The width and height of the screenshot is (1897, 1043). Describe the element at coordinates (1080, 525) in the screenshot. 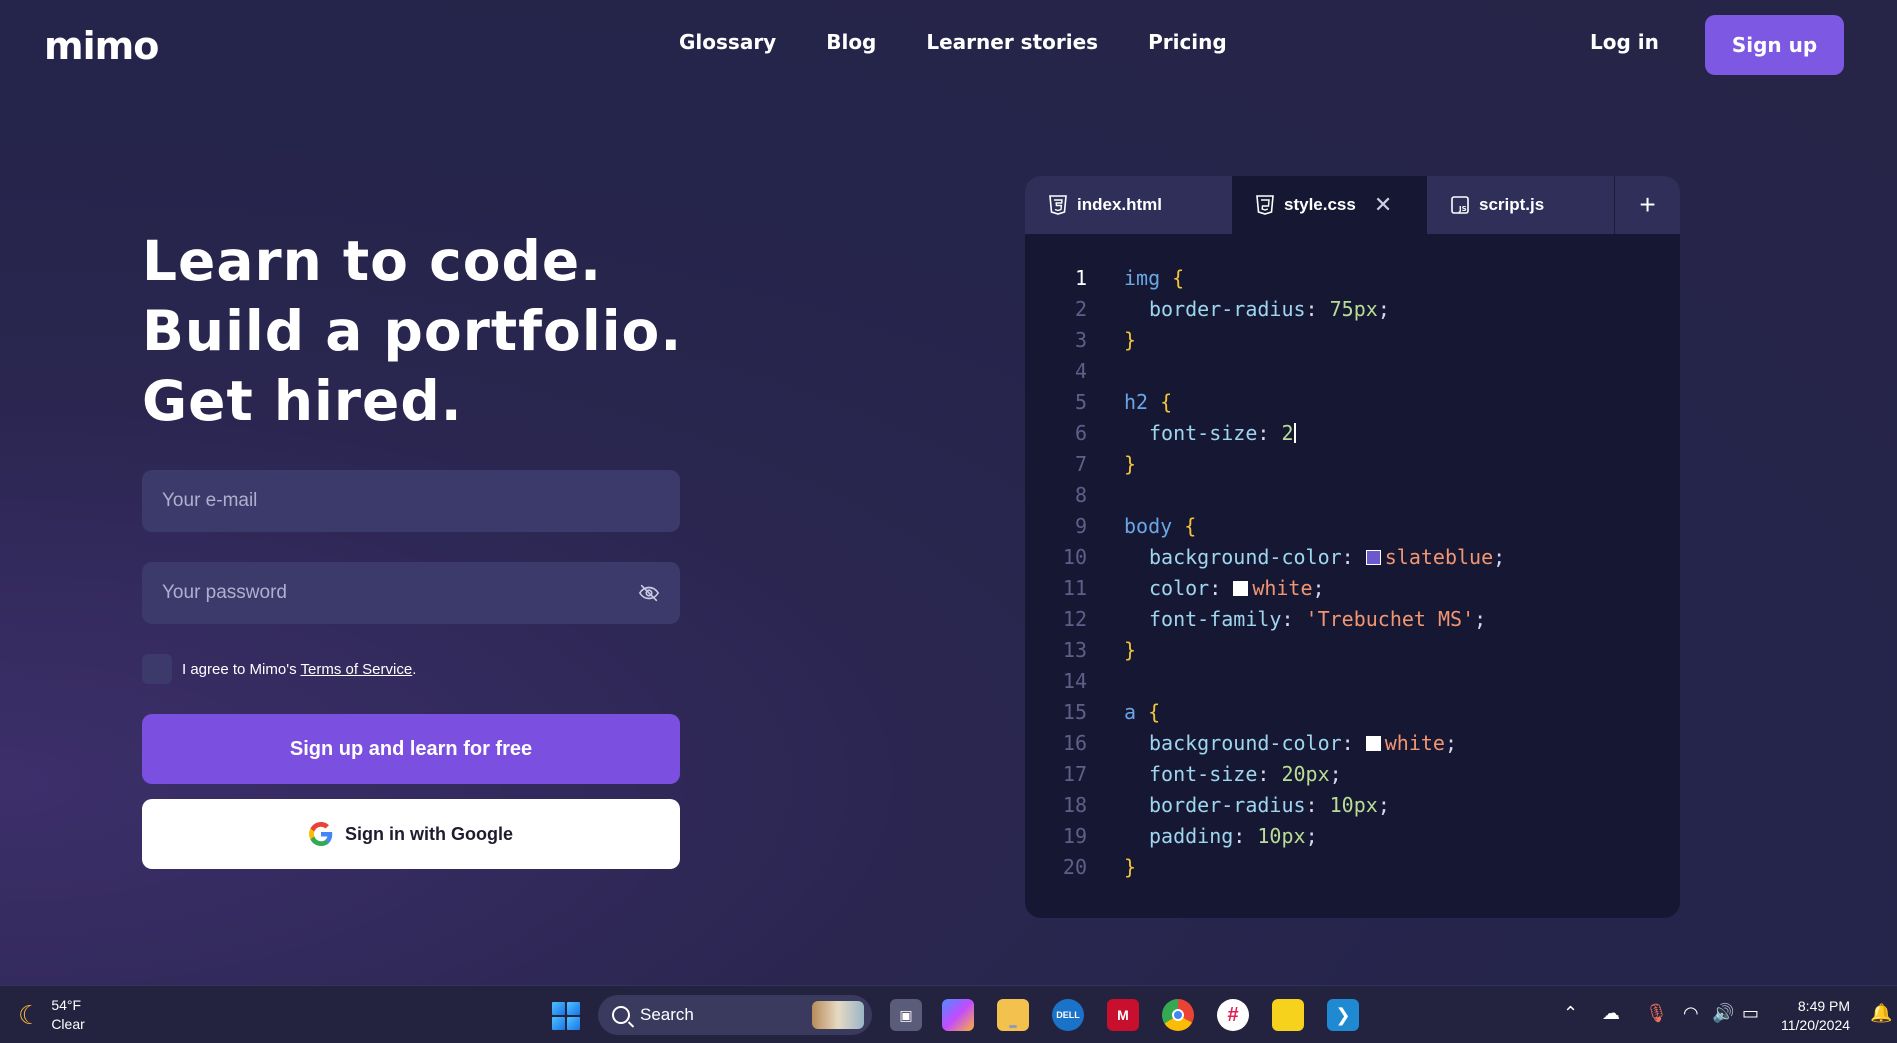

I see `line-number: 9` at that location.